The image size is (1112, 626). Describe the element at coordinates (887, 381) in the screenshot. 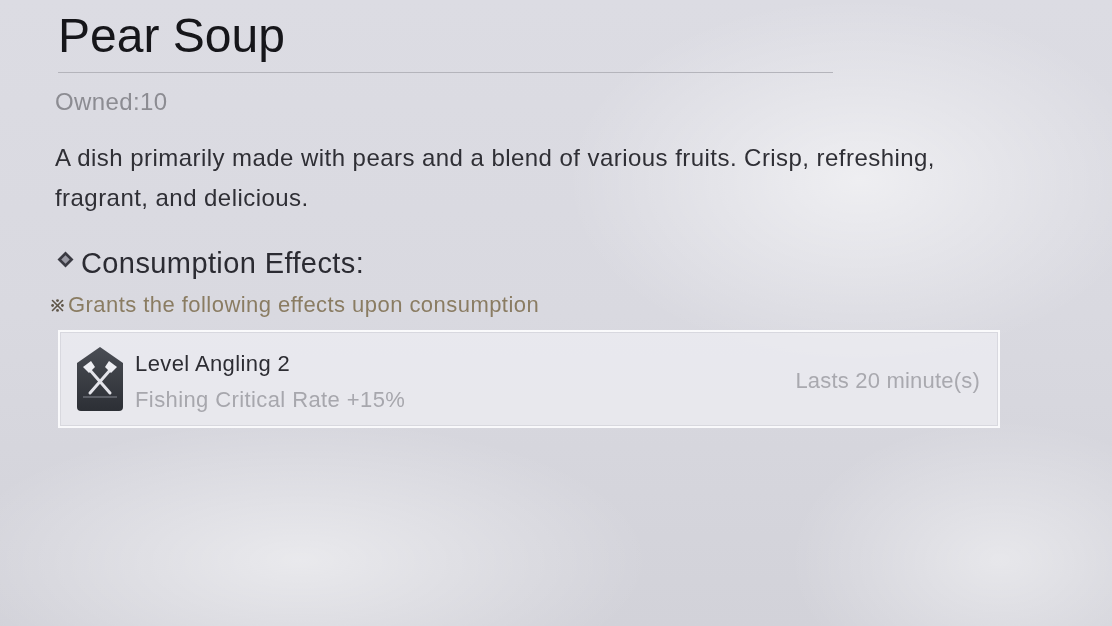

I see `effect-duration: Lasts 20 minute(s)` at that location.